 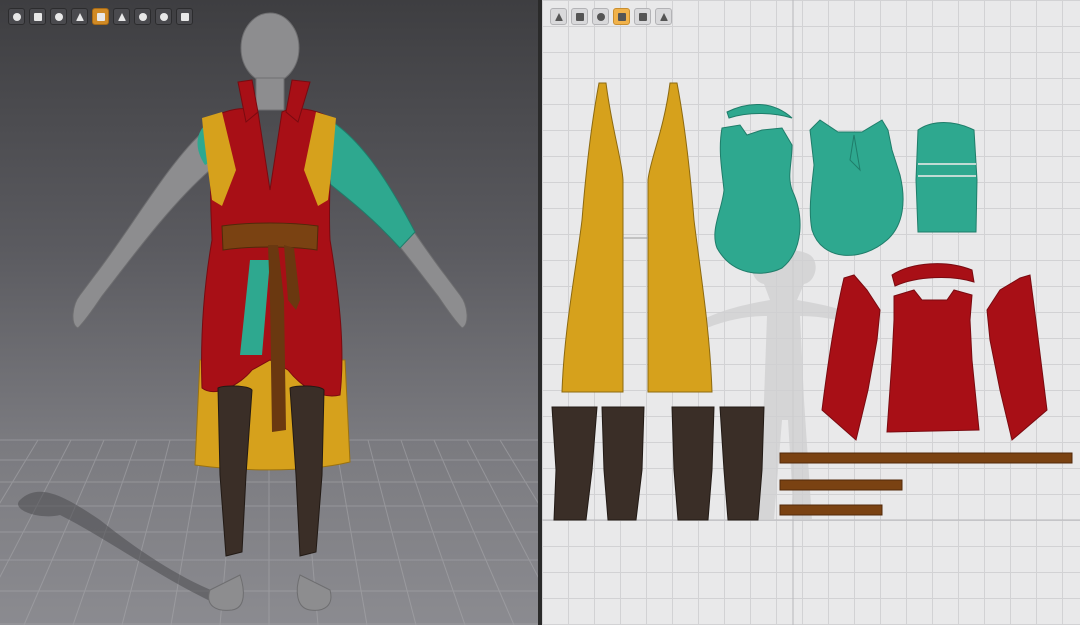 What do you see at coordinates (841, 485) in the screenshot?
I see `belt-strip-medium` at bounding box center [841, 485].